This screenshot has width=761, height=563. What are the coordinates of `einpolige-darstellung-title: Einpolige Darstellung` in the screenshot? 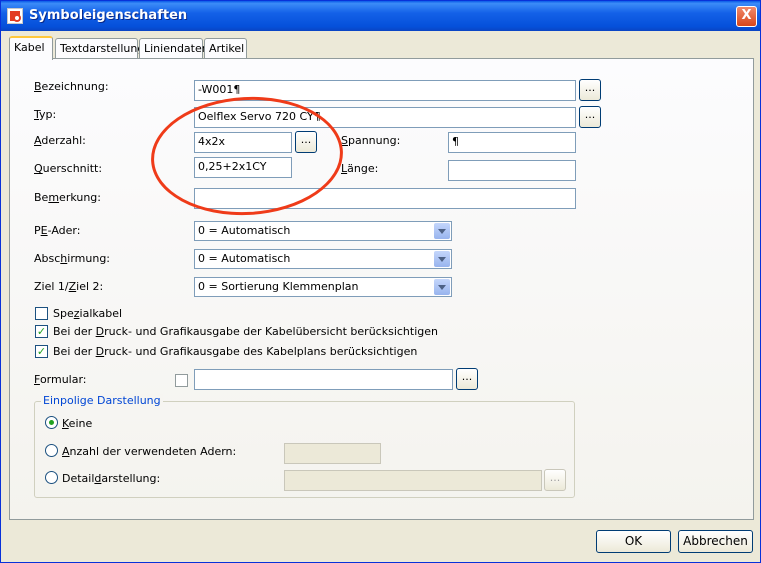 It's located at (102, 400).